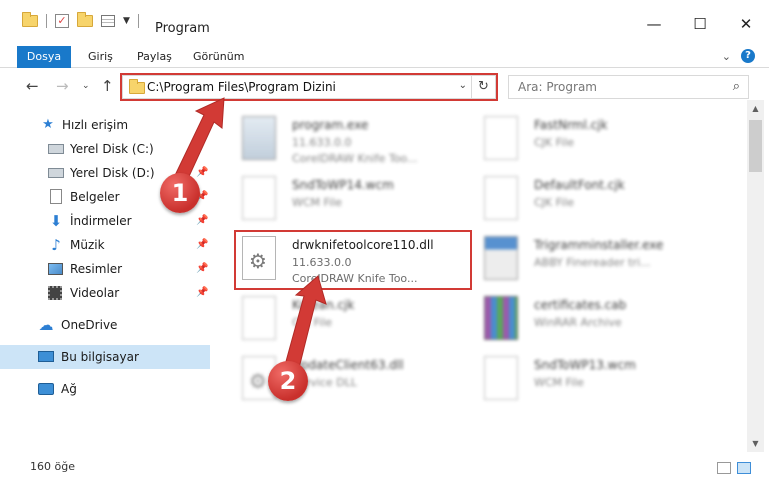 The height and width of the screenshot is (488, 769). I want to click on tiles-view-icon, so click(744, 468).